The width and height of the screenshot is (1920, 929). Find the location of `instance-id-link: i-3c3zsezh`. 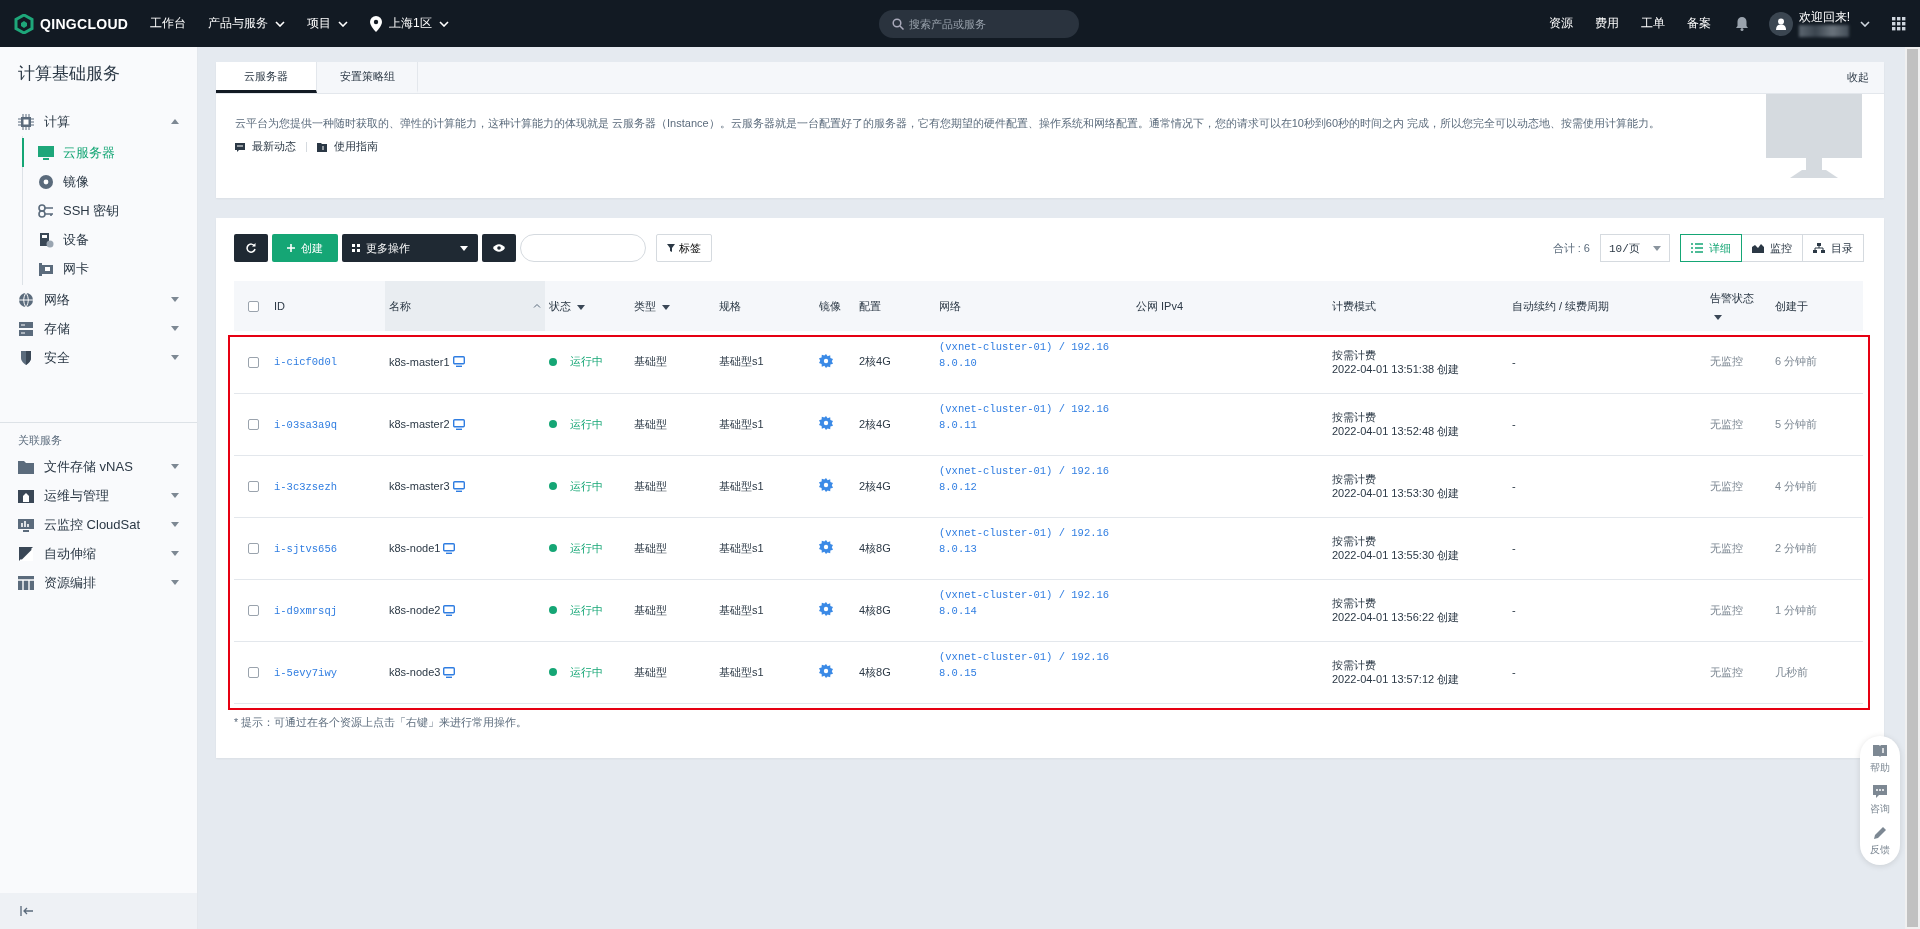

instance-id-link: i-3c3zsezh is located at coordinates (305, 486).